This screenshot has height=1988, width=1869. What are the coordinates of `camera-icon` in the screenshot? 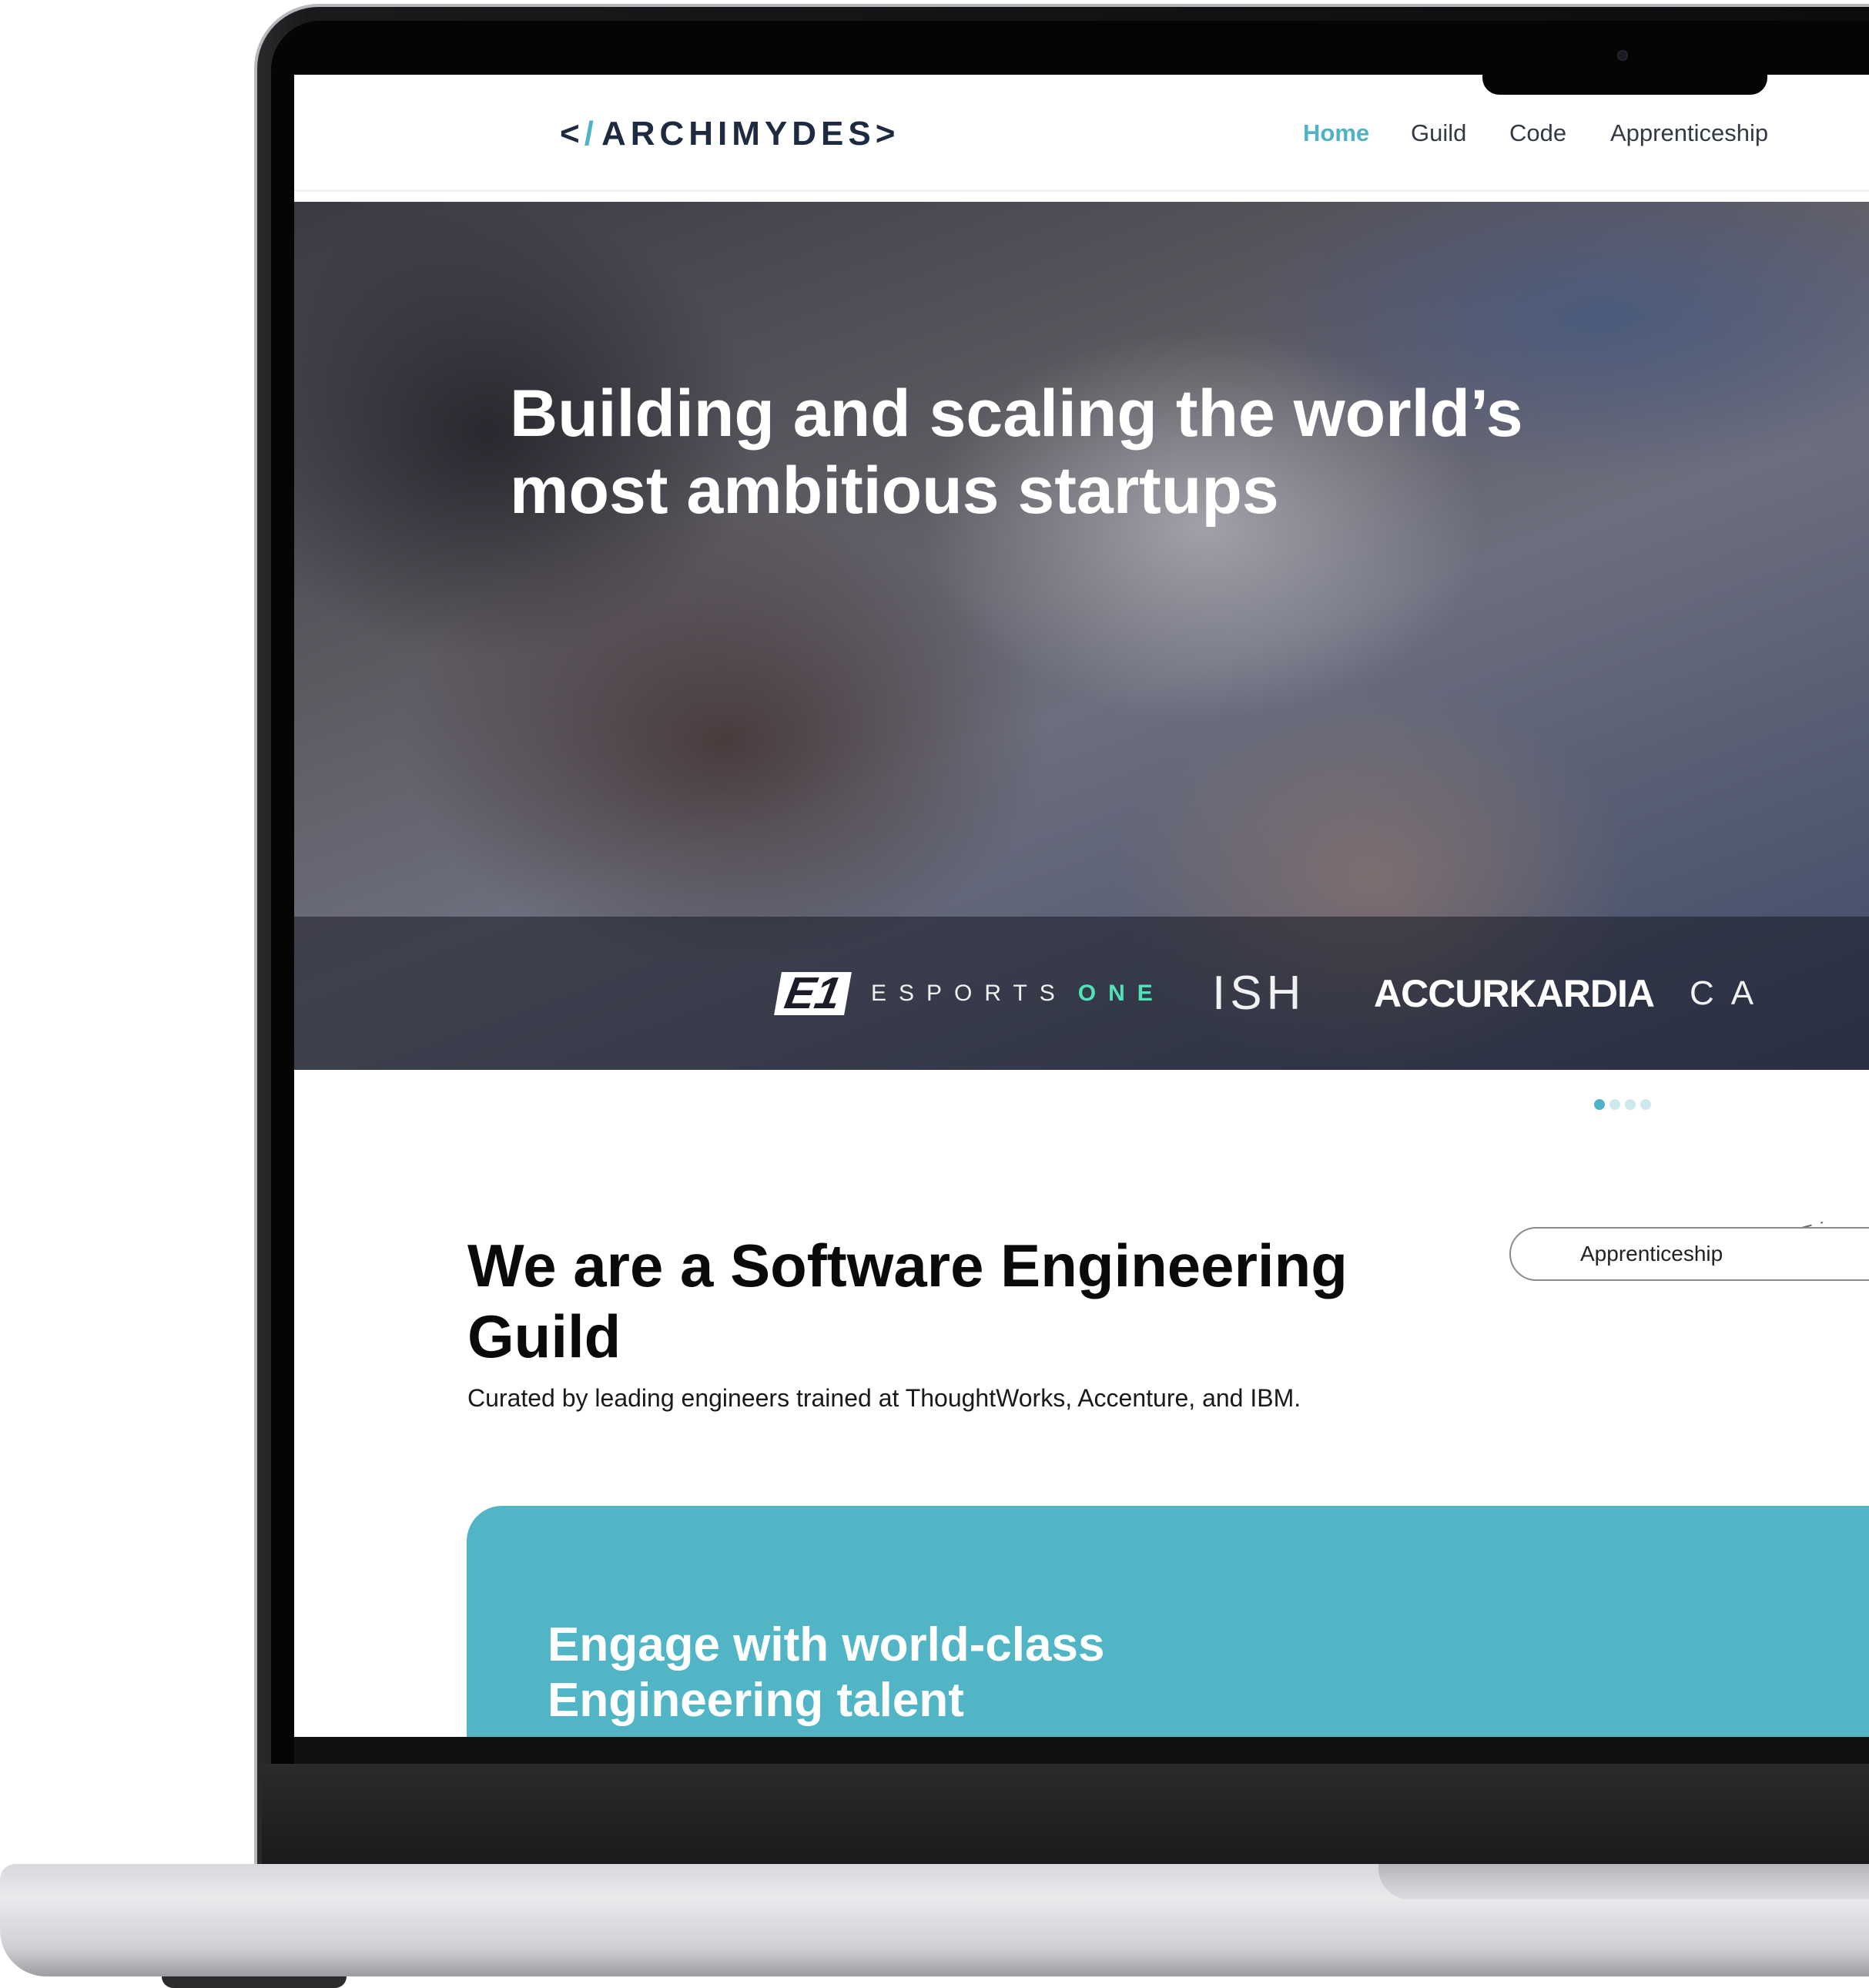 It's located at (1622, 56).